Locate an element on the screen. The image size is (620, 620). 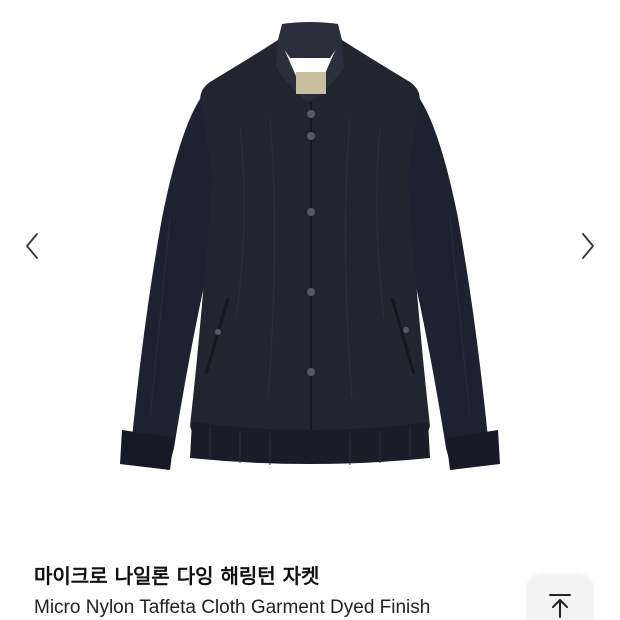
chevron-right-icon is located at coordinates (588, 246).